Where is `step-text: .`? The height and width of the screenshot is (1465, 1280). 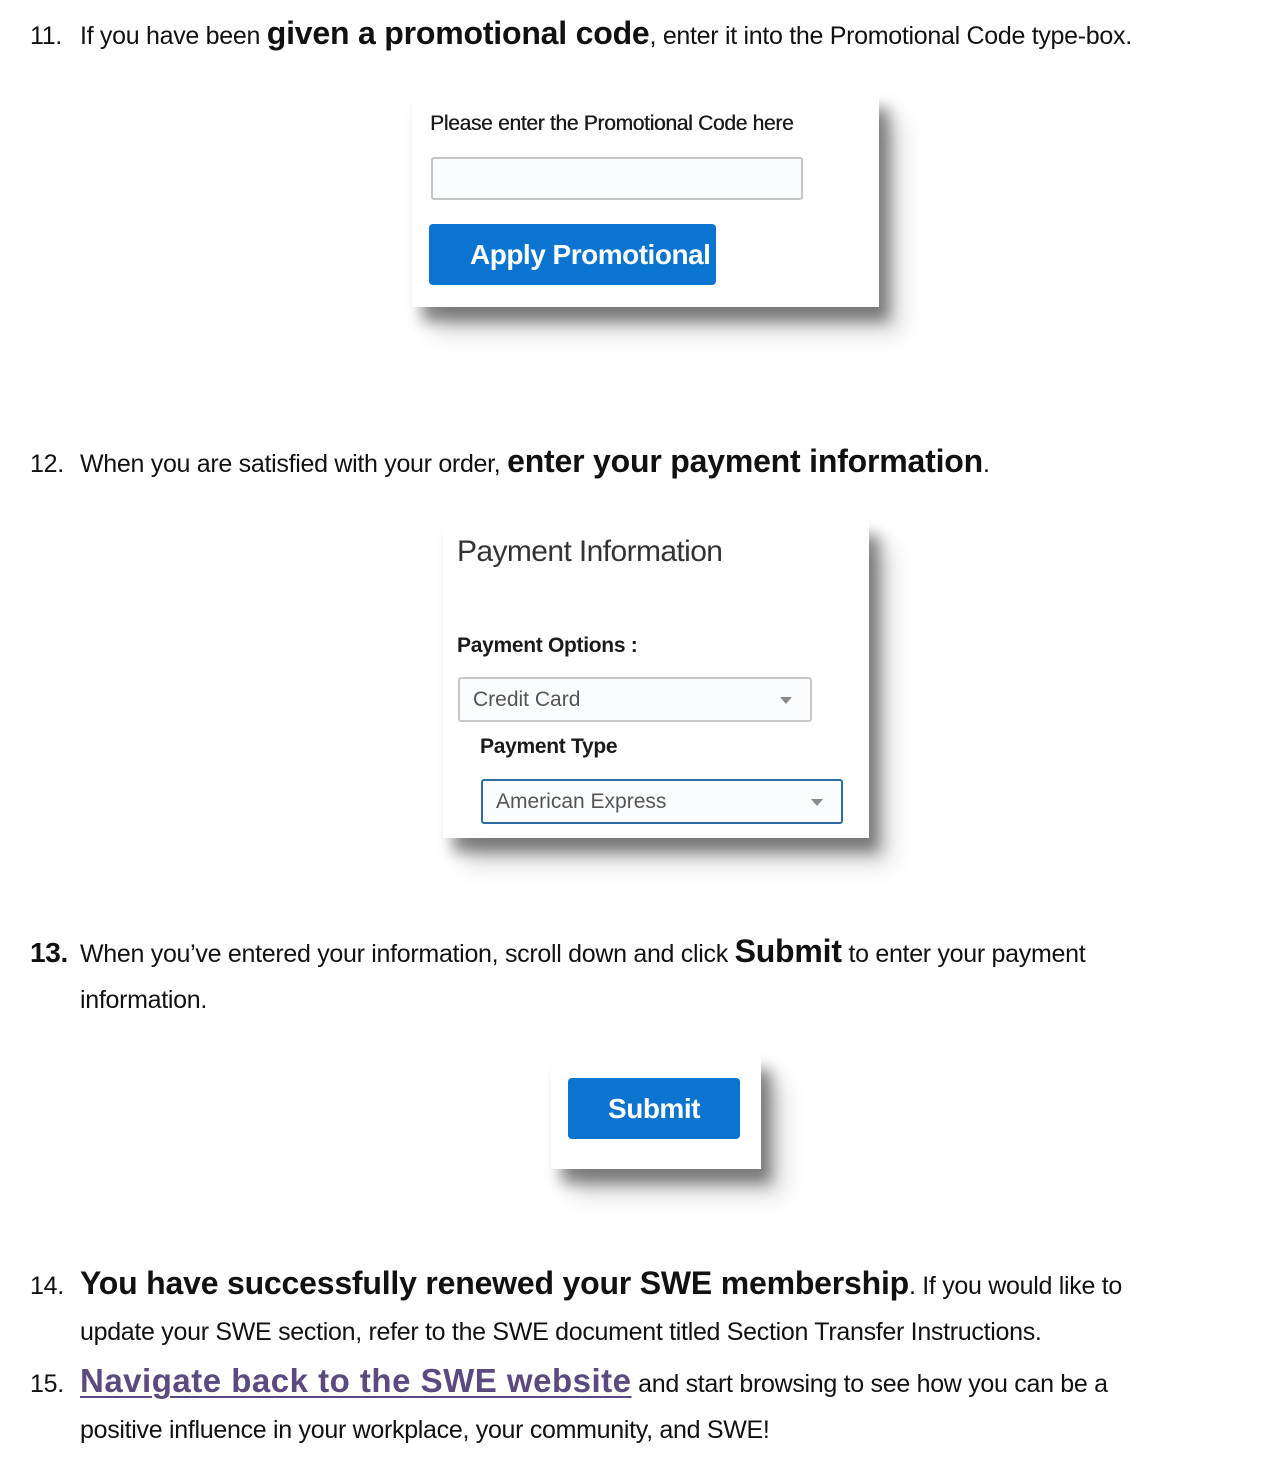 step-text: . is located at coordinates (986, 464).